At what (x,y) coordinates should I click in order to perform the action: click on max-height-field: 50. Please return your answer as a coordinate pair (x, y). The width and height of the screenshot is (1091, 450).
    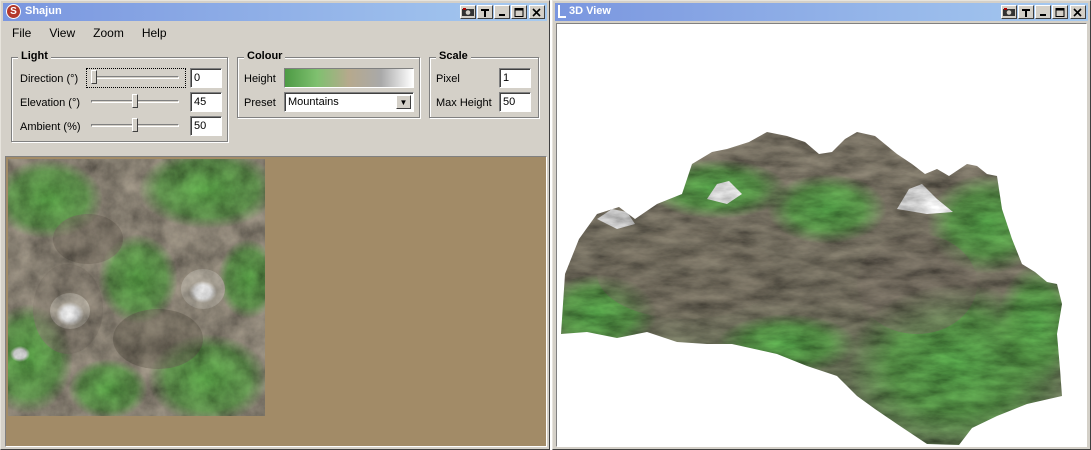
    Looking at the image, I should click on (515, 102).